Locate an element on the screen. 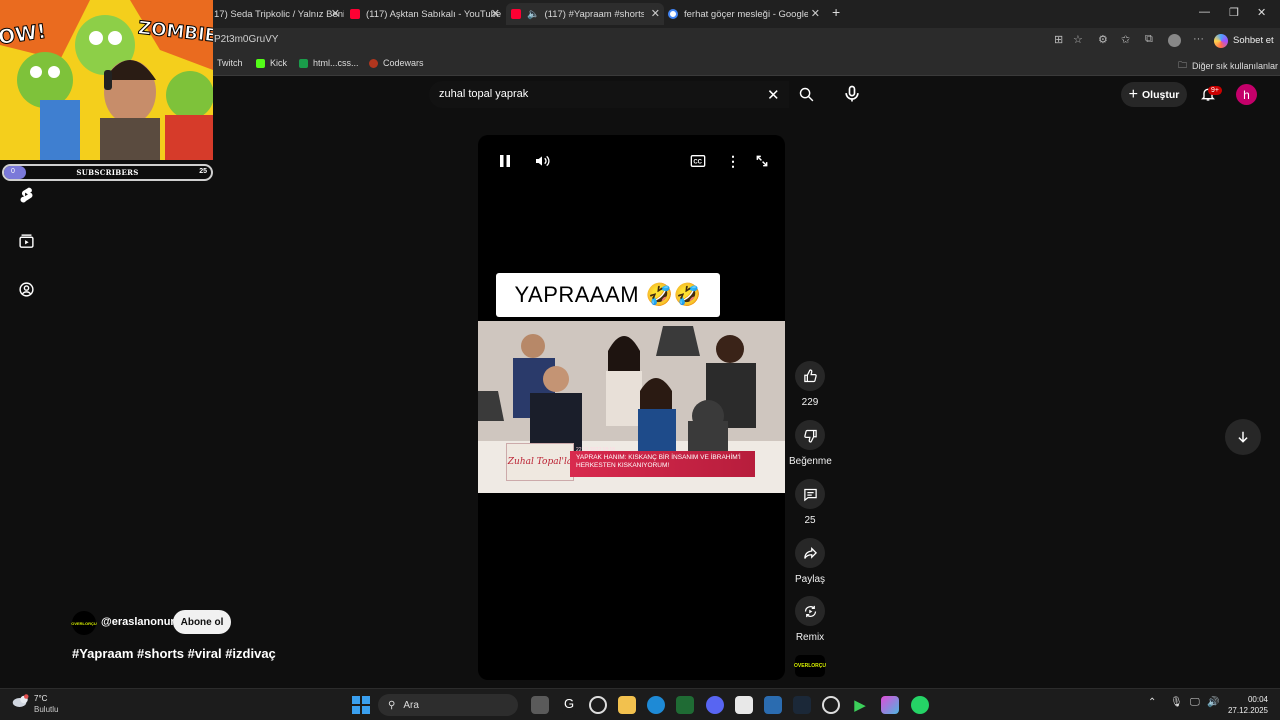  profile-icon is located at coordinates (1174, 40).